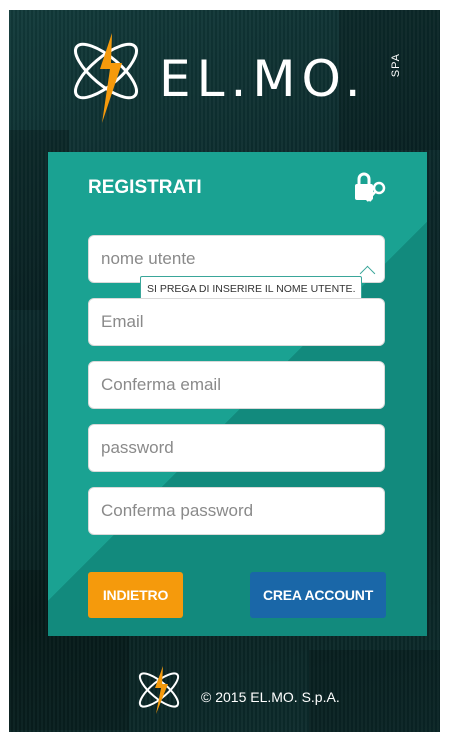 The height and width of the screenshot is (733, 449). Describe the element at coordinates (236, 448) in the screenshot. I see `password-input` at that location.